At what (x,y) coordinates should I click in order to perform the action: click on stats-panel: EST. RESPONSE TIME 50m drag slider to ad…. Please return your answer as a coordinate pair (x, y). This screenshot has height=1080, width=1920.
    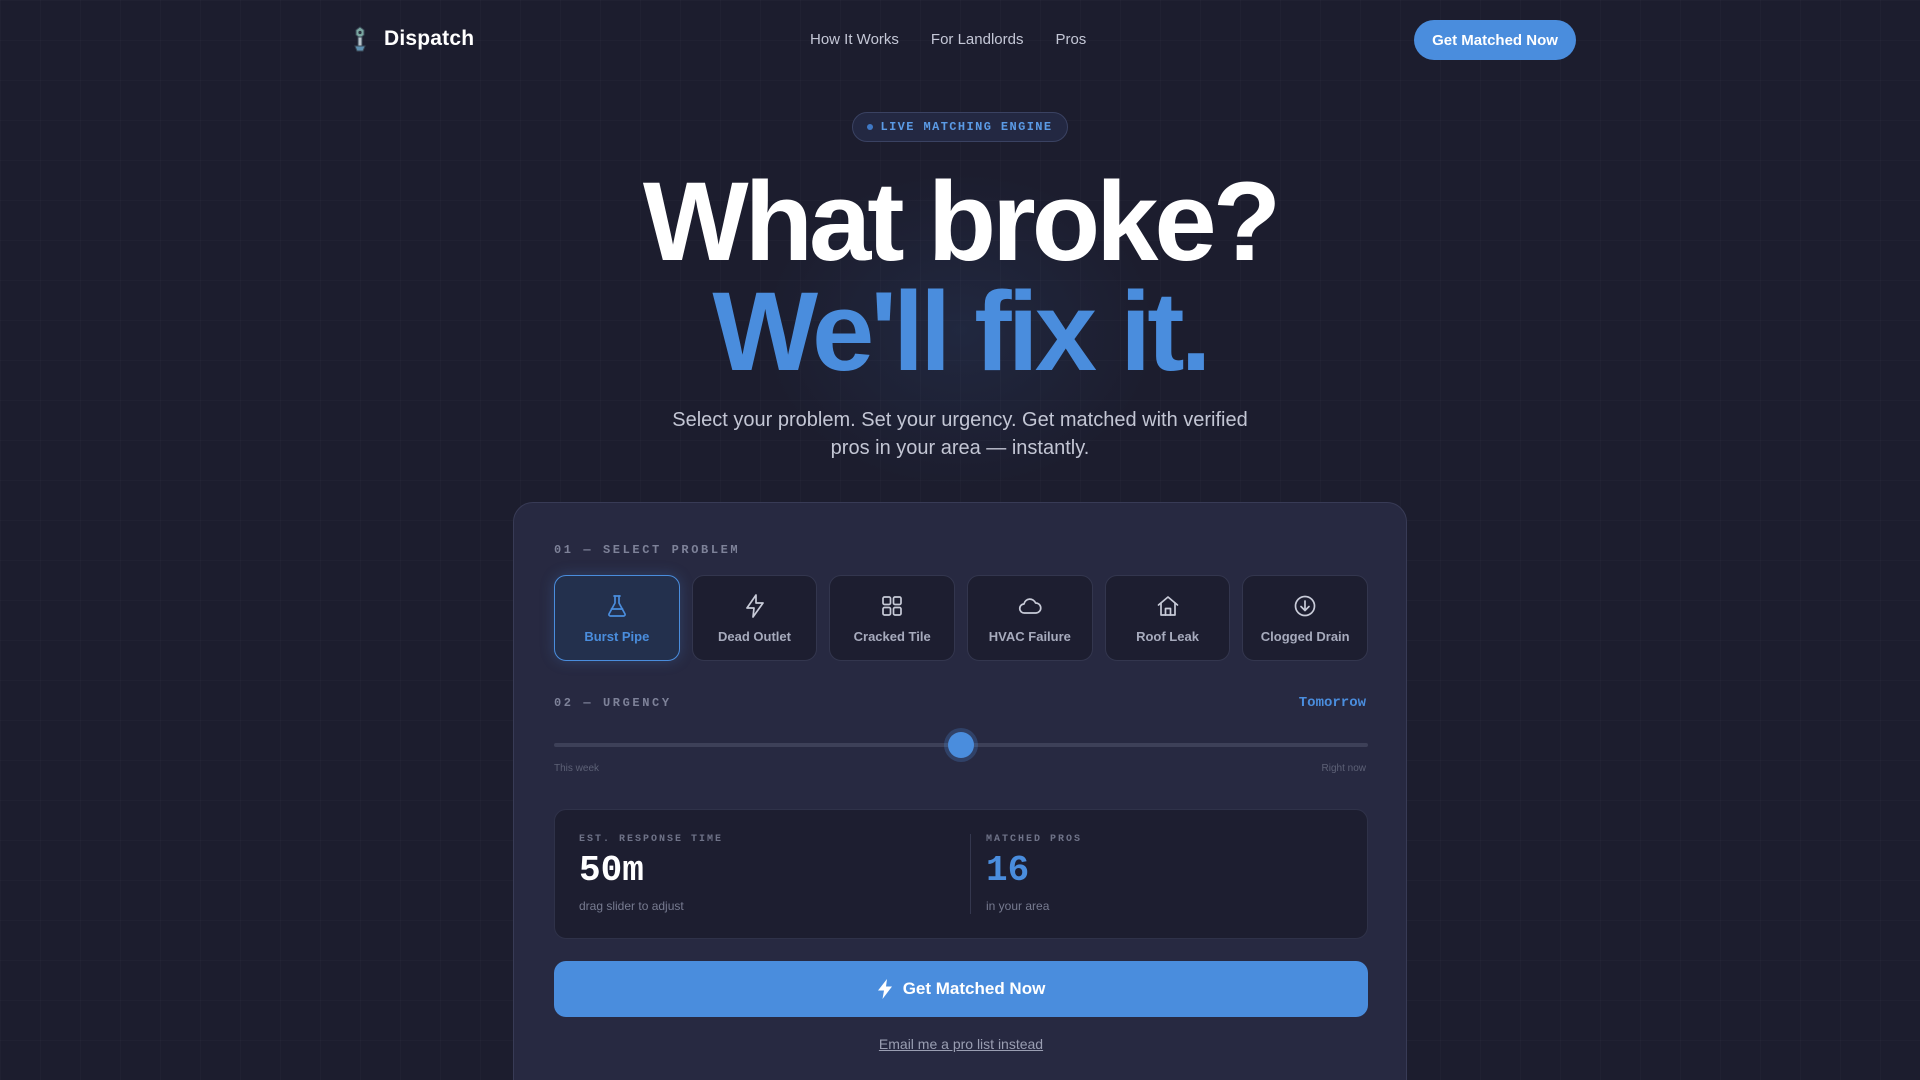
    Looking at the image, I should click on (961, 874).